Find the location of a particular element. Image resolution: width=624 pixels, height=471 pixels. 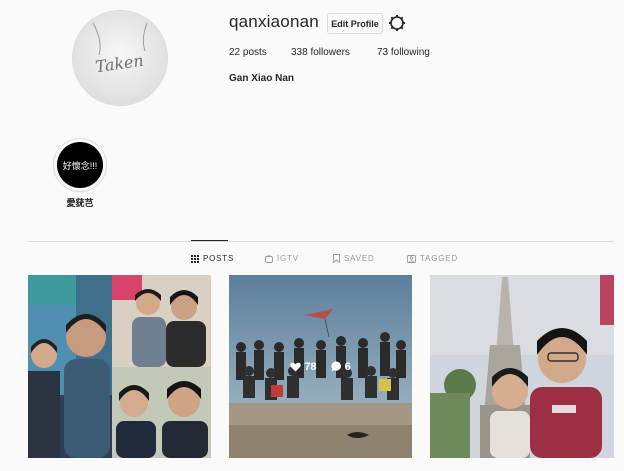

collage-photo is located at coordinates (119, 366).